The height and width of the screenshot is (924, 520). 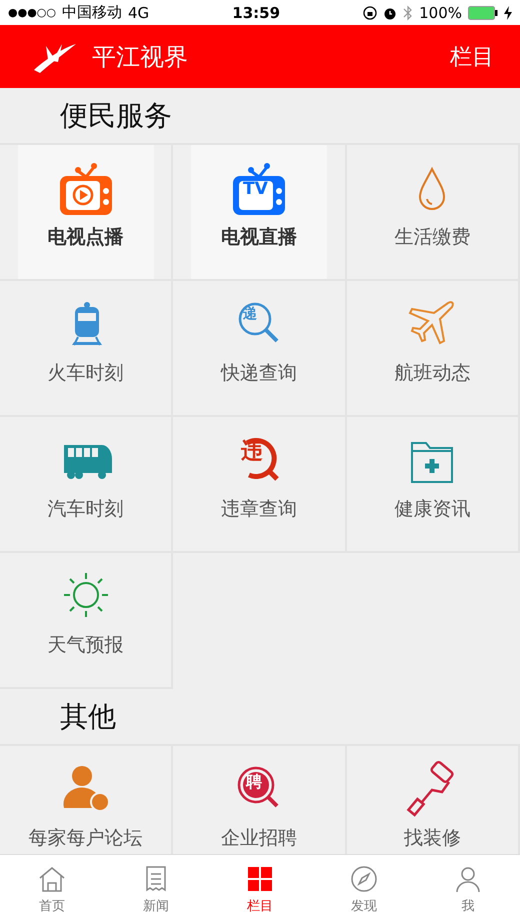 I want to click on service-tile: 汽车时刻, so click(x=86, y=484).